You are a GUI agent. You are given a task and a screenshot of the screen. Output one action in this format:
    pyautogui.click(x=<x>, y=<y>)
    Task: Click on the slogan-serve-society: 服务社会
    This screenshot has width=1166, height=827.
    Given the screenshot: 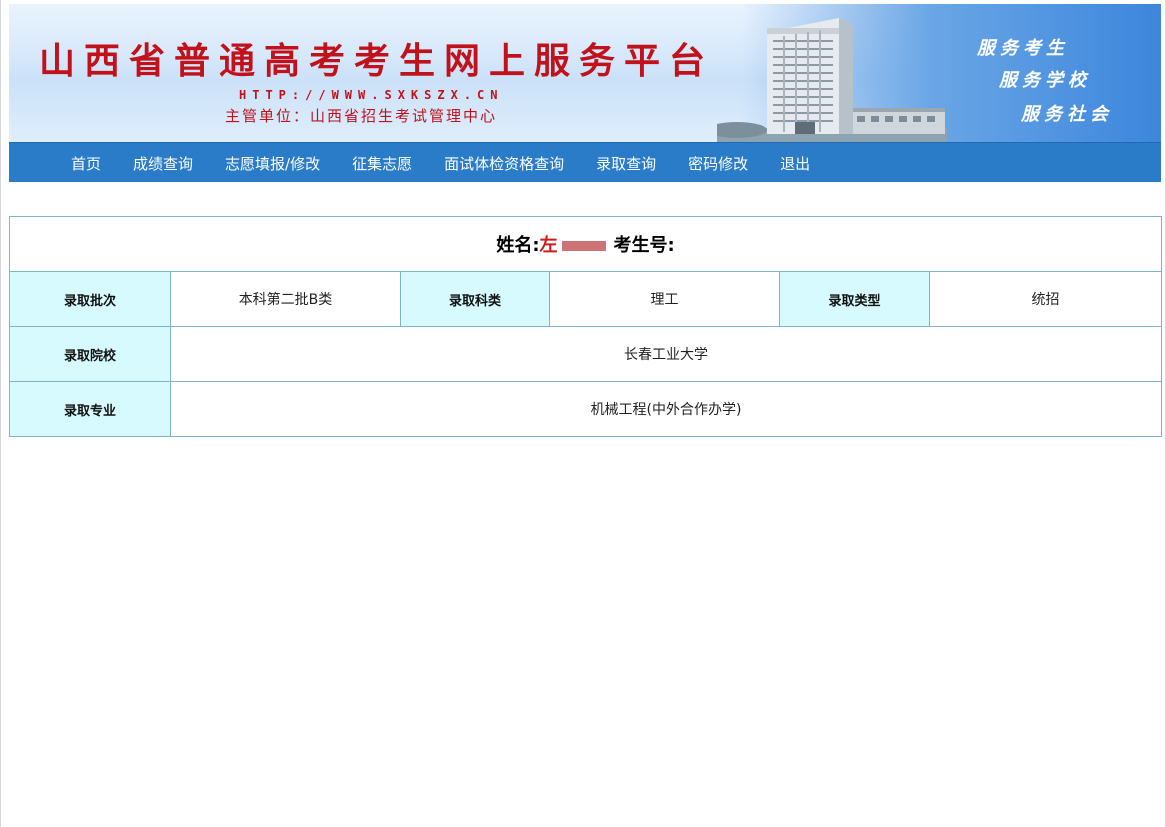 What is the action you would take?
    pyautogui.click(x=1067, y=114)
    